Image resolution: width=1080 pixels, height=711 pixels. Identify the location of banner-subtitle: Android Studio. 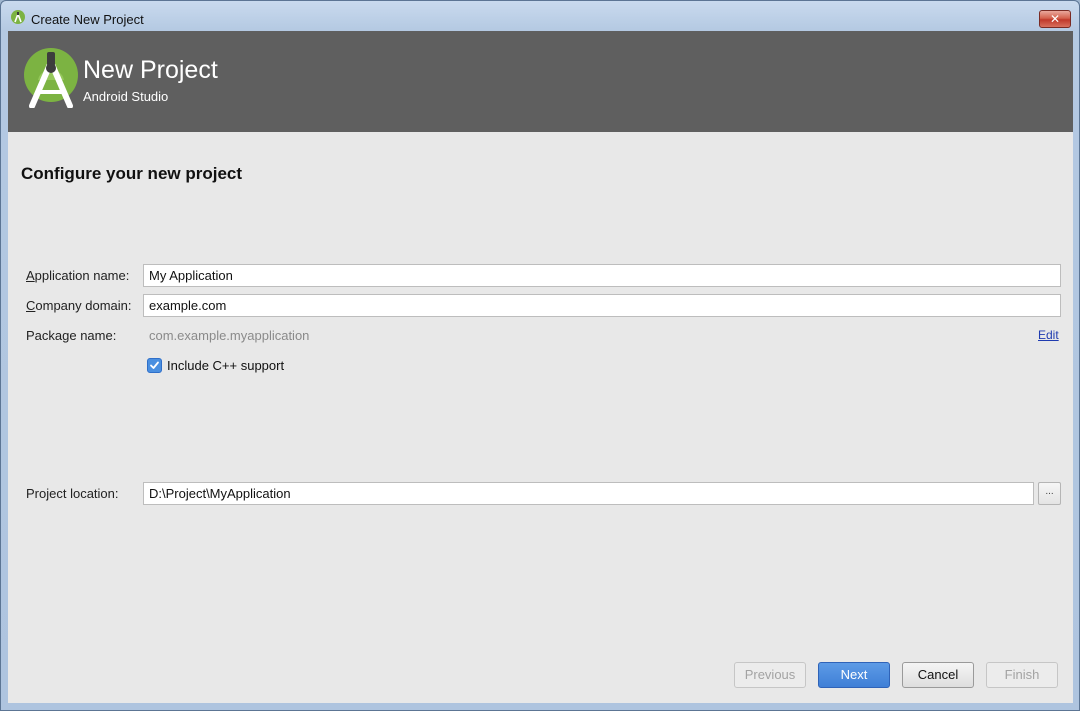
(126, 96).